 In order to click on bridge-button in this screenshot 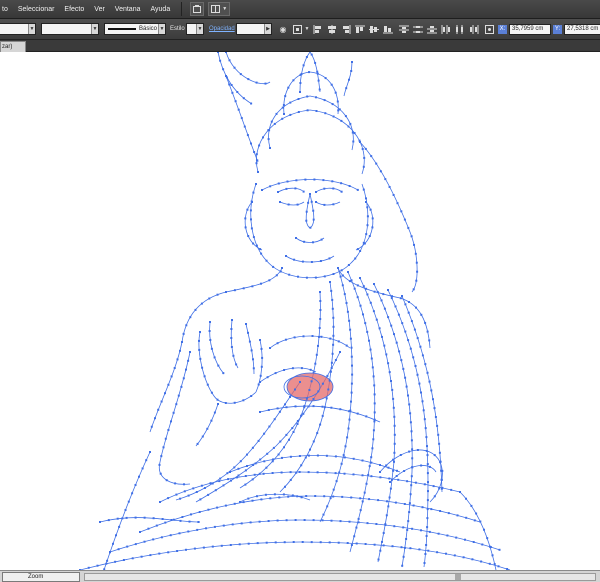, I will do `click(197, 9)`.